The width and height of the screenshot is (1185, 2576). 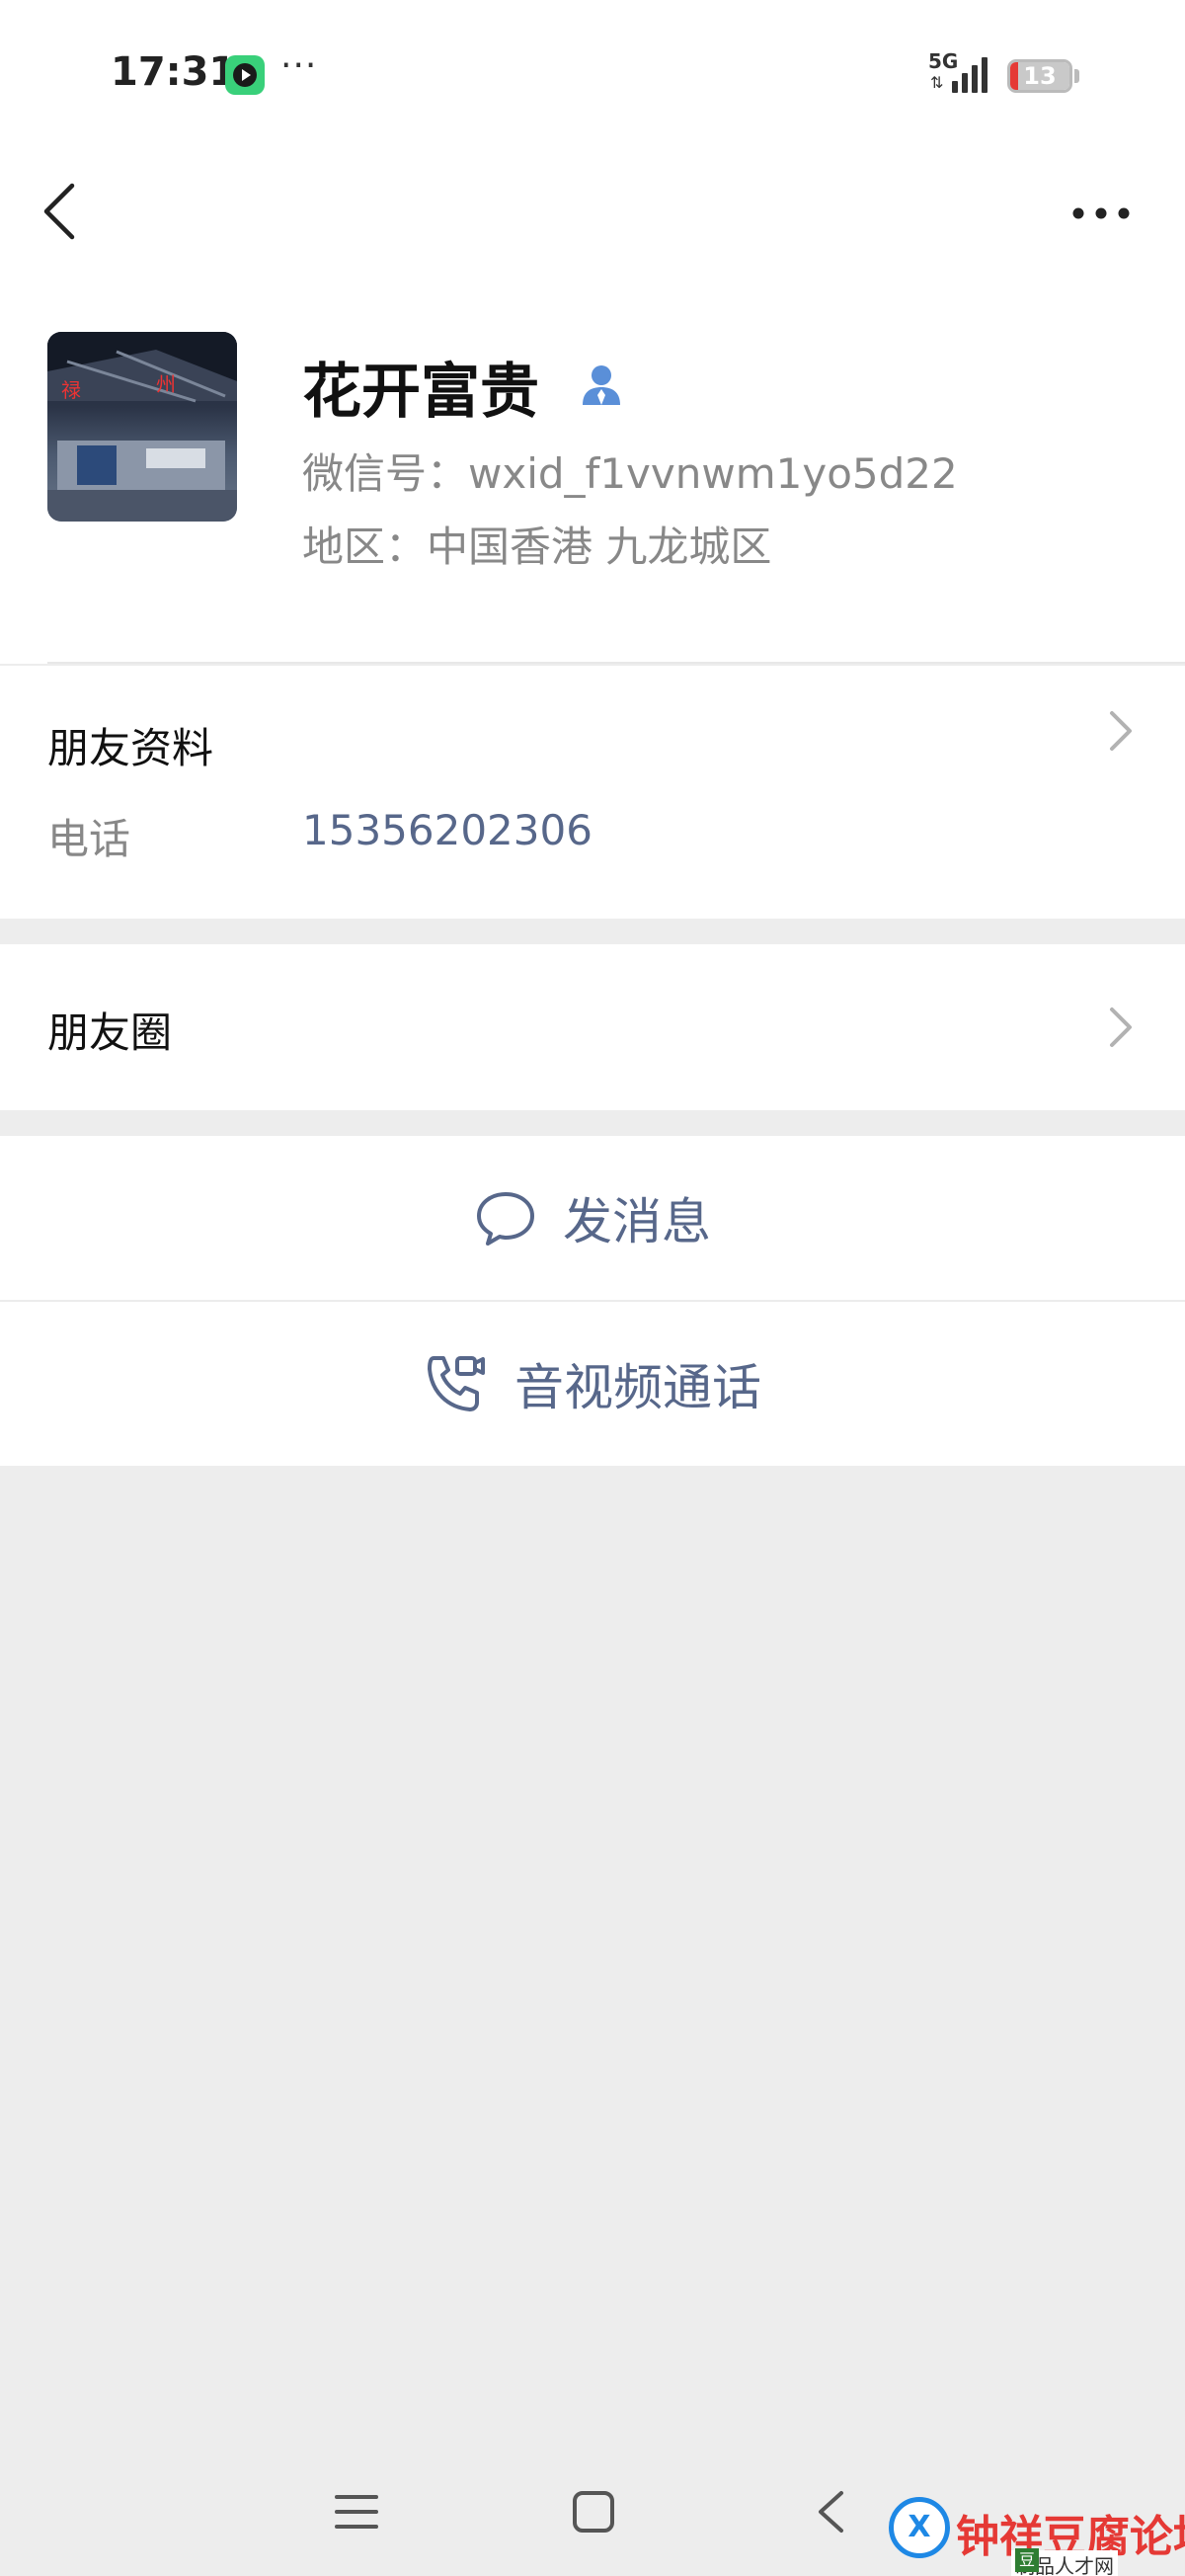 I want to click on user-verified-icon, so click(x=601, y=385).